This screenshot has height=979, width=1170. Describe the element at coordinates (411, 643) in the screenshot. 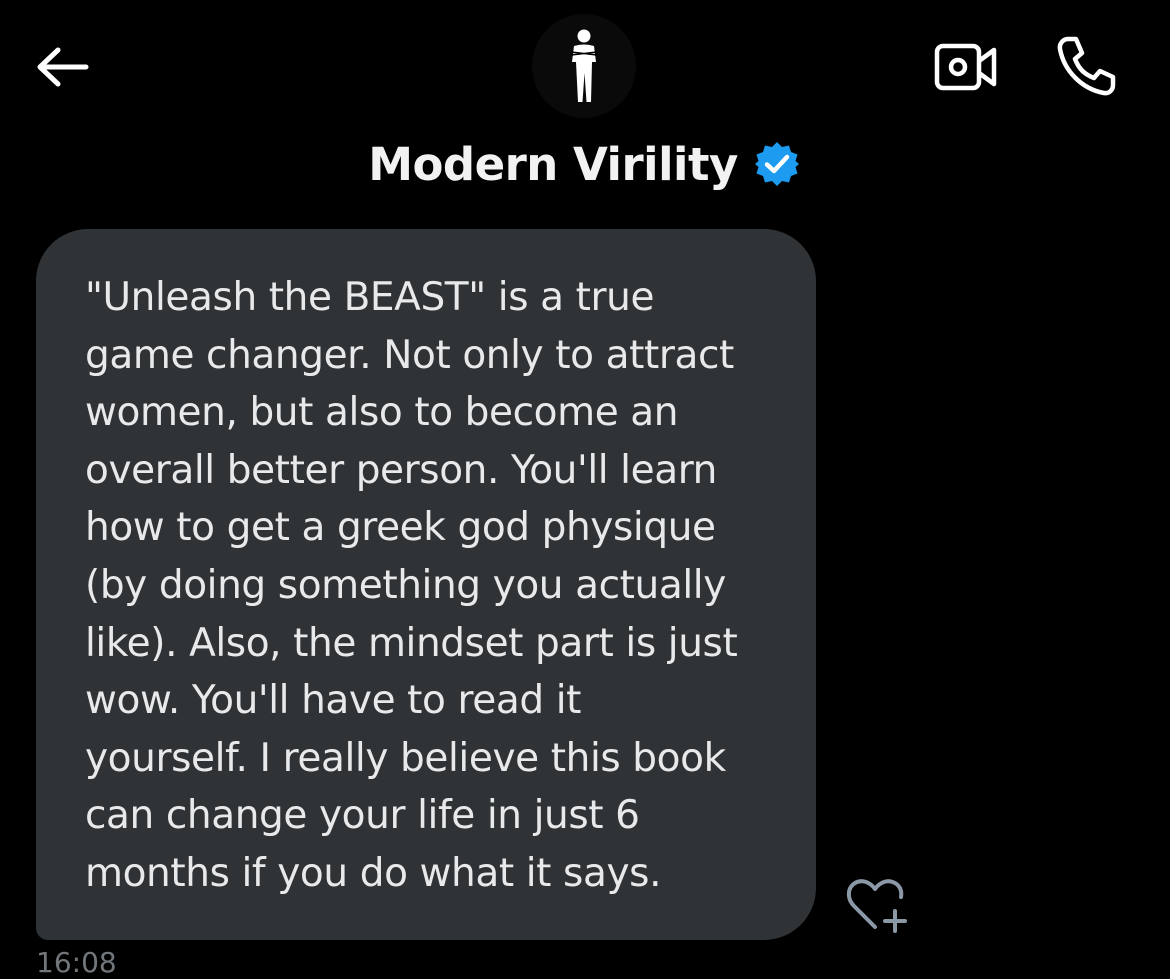

I see `message-line: like). Also, the mindset part is just` at that location.